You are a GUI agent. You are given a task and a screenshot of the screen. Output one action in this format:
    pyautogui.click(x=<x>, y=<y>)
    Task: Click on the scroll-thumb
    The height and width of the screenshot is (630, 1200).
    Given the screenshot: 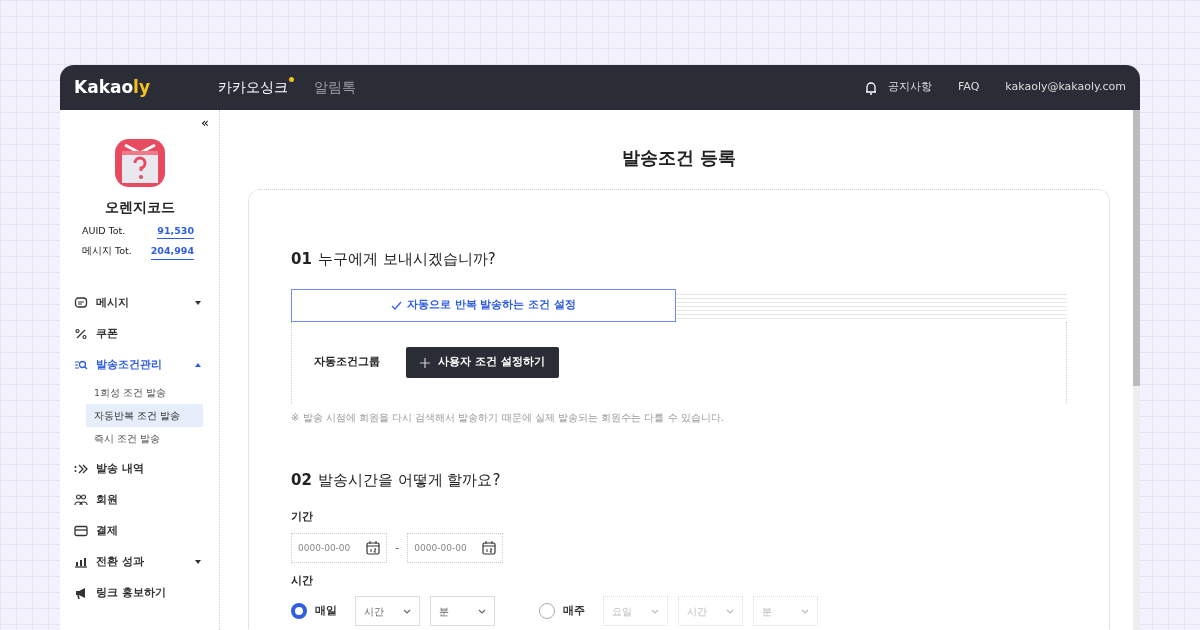 What is the action you would take?
    pyautogui.click(x=1136, y=248)
    